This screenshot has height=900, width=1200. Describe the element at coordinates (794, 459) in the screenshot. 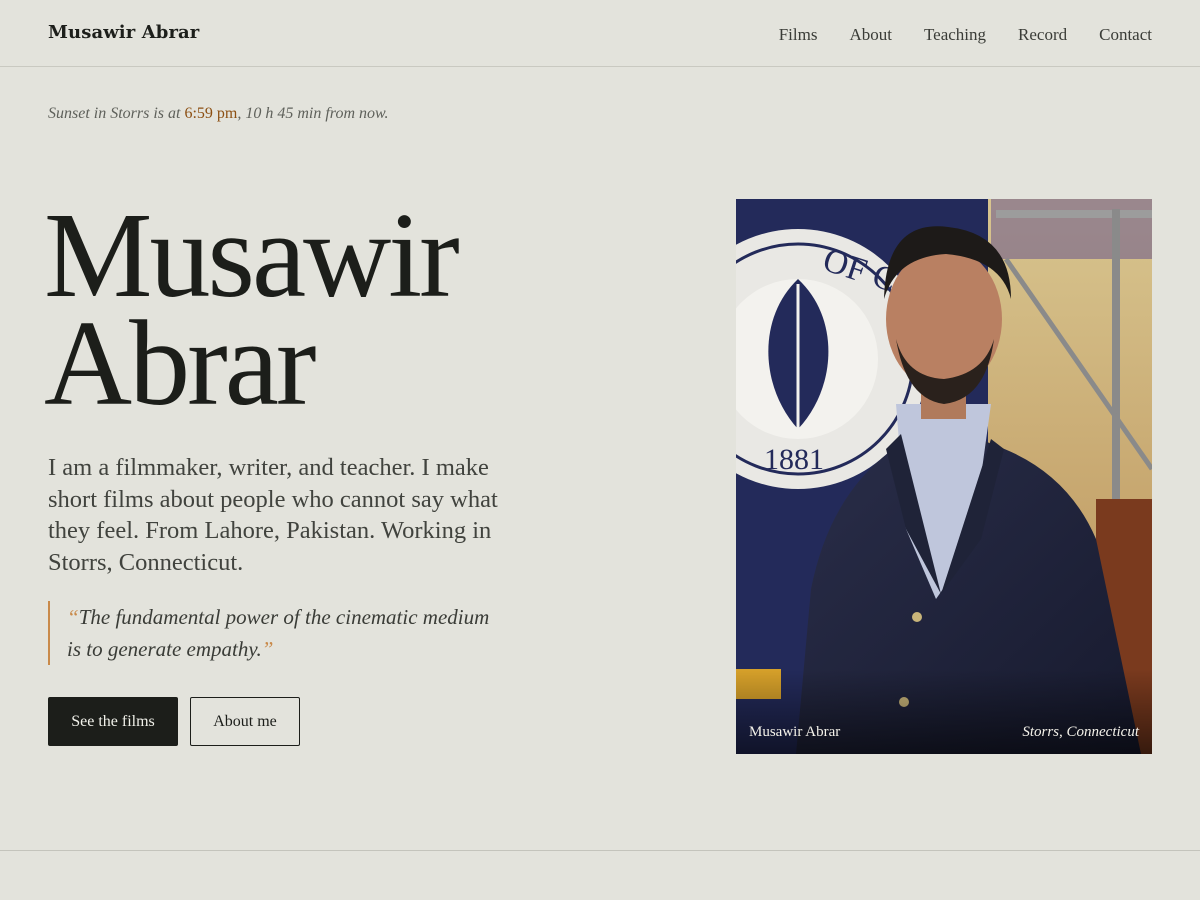

I see `svg-text: 1881` at that location.